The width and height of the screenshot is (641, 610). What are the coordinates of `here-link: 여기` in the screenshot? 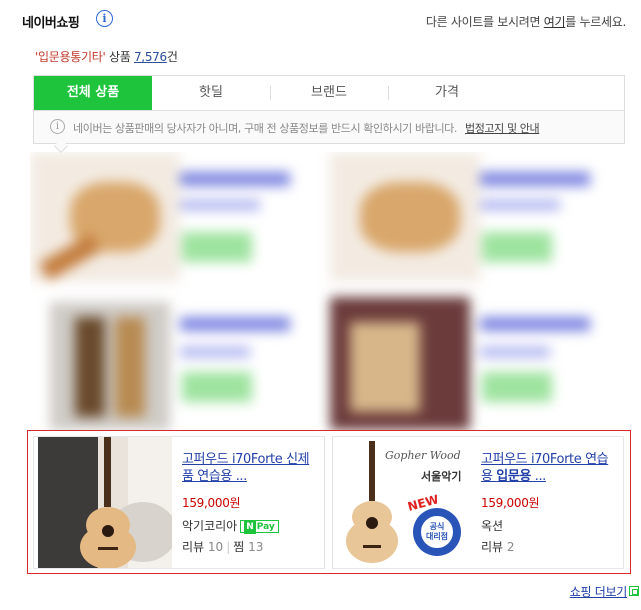 It's located at (555, 22).